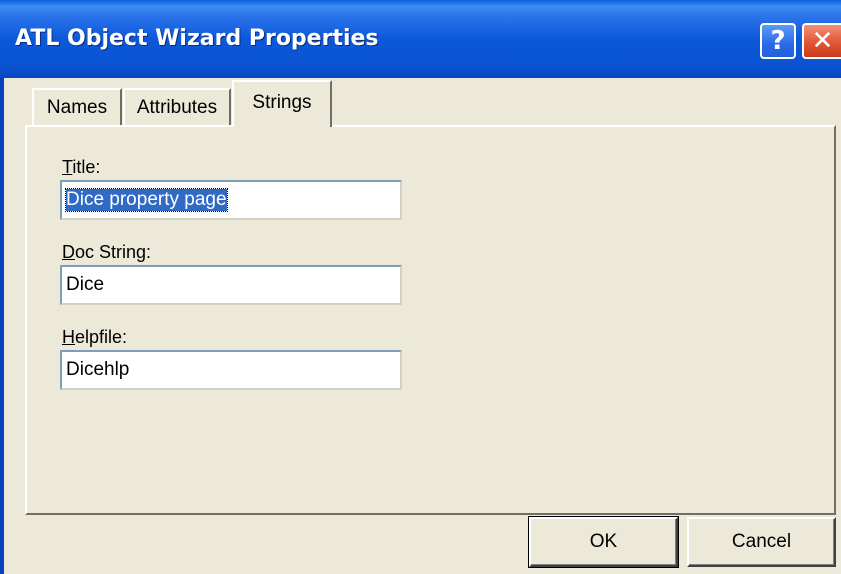  I want to click on help-icon: ?, so click(778, 41).